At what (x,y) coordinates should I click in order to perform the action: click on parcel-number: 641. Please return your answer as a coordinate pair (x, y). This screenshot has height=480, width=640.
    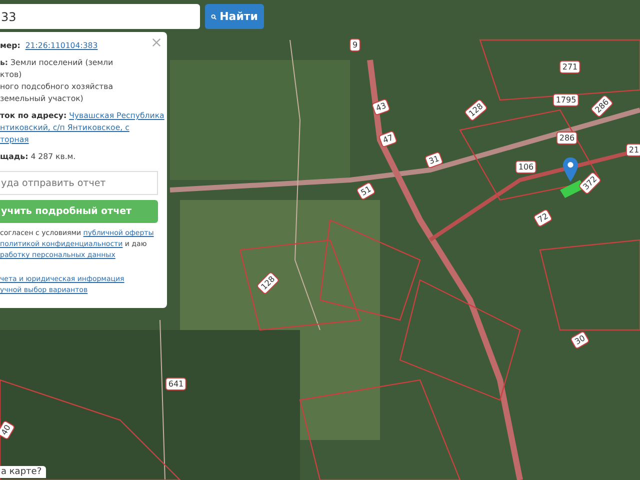
    Looking at the image, I should click on (176, 384).